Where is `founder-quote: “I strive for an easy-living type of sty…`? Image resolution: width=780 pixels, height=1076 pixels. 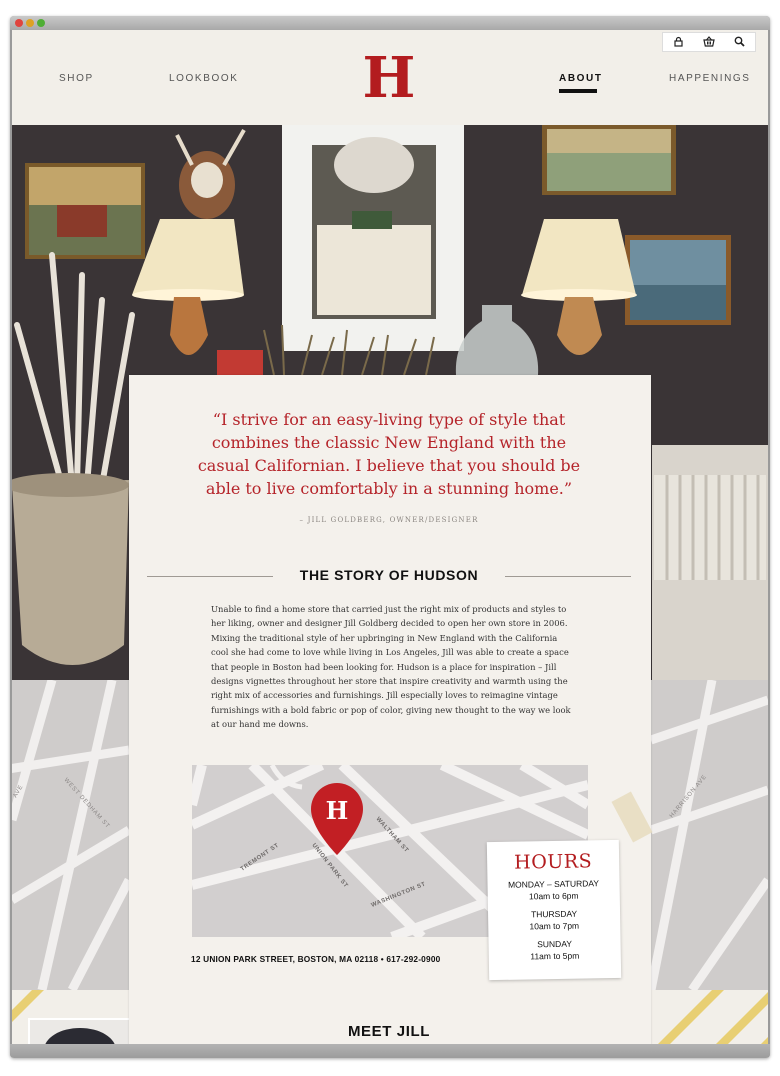 founder-quote: “I strive for an easy-living type of sty… is located at coordinates (389, 454).